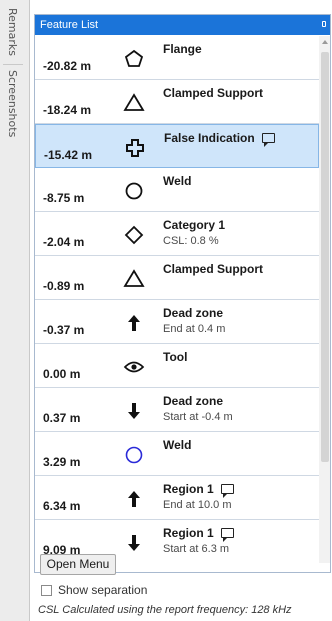  I want to click on feature-position: -15.42 m, so click(68, 155).